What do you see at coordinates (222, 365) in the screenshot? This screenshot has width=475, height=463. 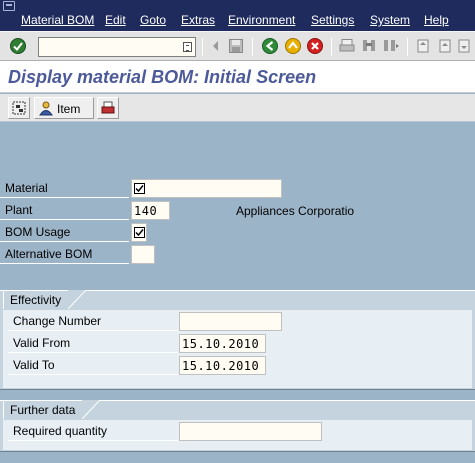 I see `valid-to-field: 15.10.2010` at bounding box center [222, 365].